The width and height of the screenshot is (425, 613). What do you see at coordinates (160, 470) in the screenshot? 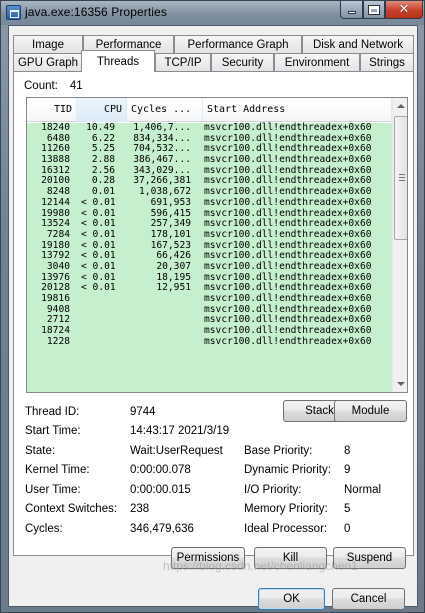
I see `kernel-time-value: 0:00:00.078` at bounding box center [160, 470].